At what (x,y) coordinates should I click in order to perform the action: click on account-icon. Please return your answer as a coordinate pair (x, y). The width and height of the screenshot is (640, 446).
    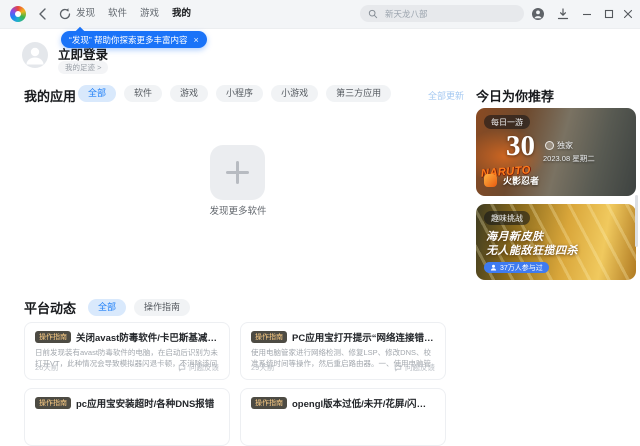
    Looking at the image, I should click on (538, 14).